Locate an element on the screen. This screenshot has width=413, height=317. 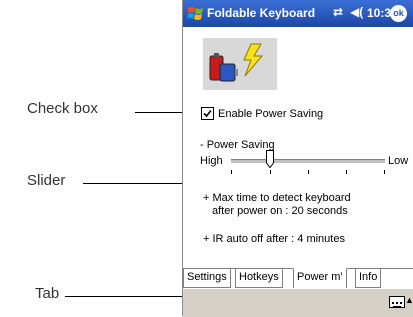
keyboard-icon is located at coordinates (397, 302).